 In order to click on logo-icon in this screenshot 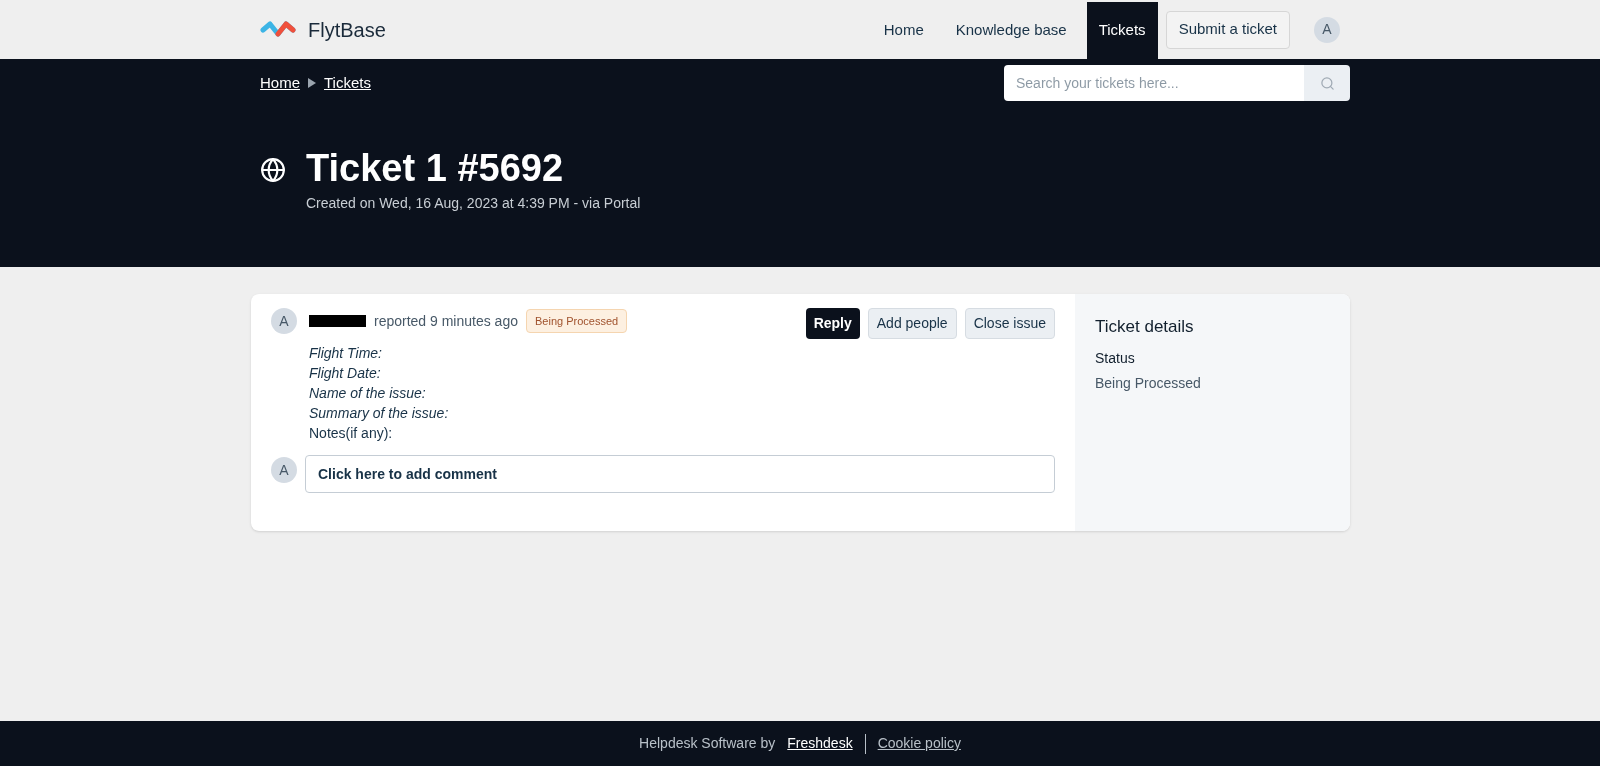, I will do `click(278, 29)`.